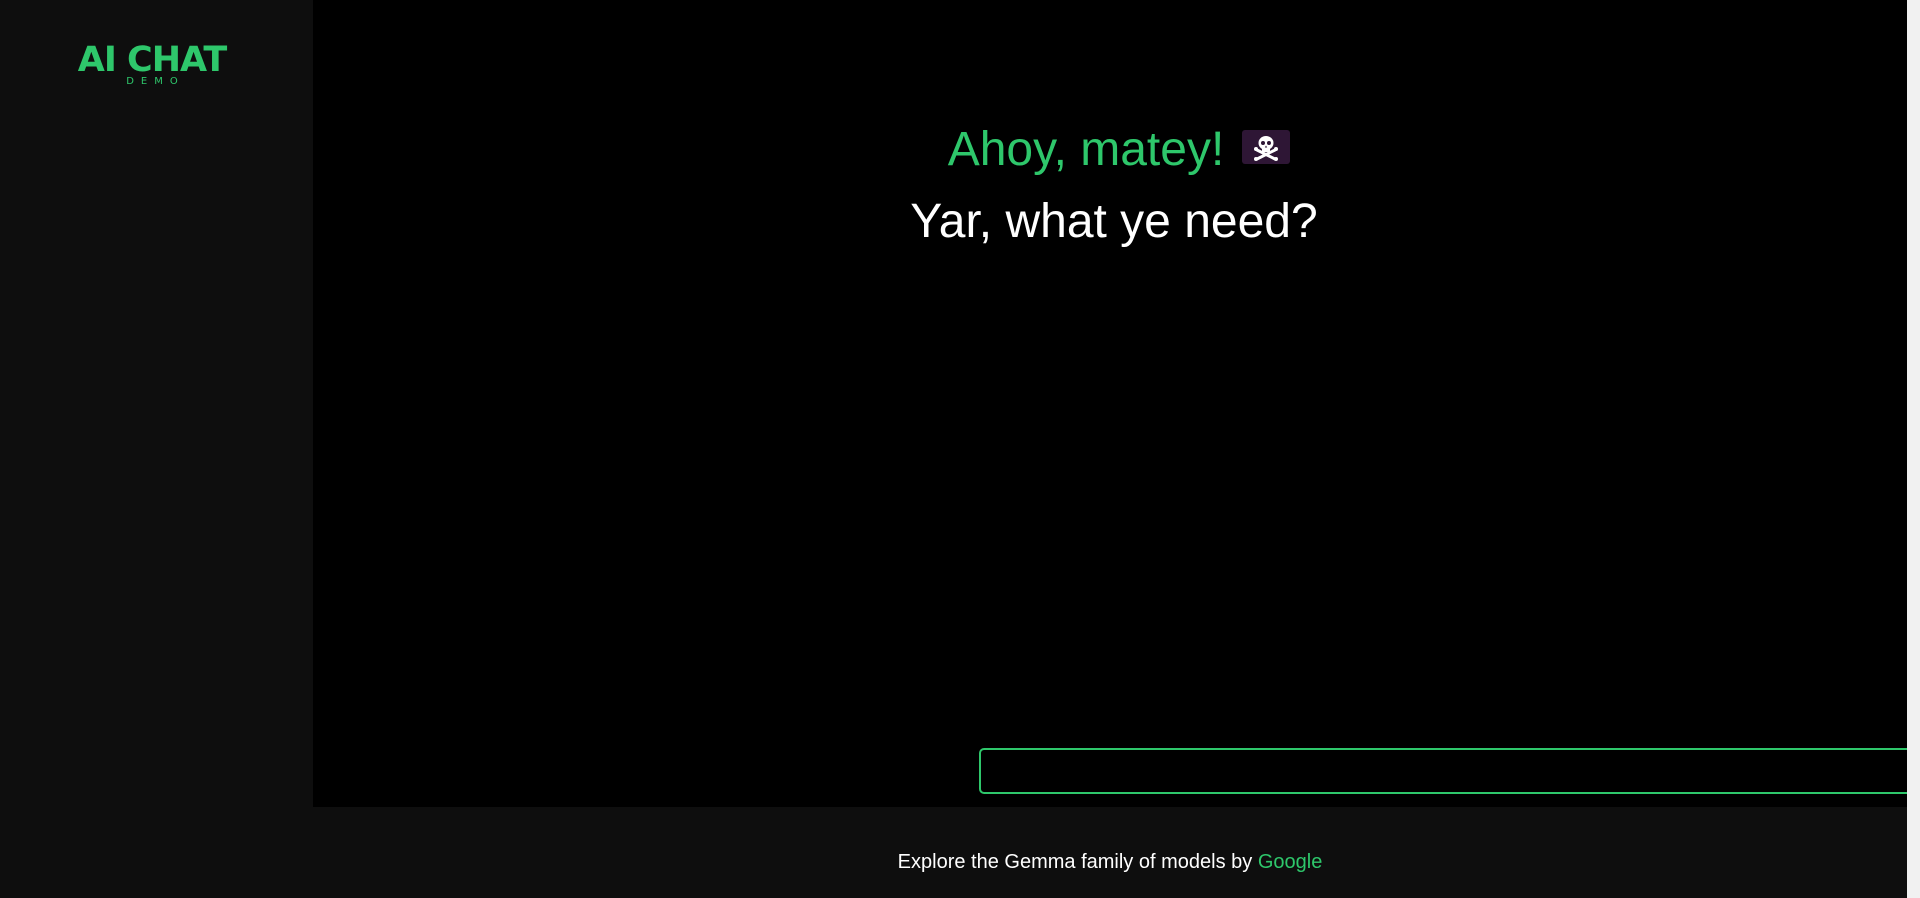  What do you see at coordinates (1110, 184) in the screenshot?
I see `greeting: Ahoy, matey! Yar, what ye need?` at bounding box center [1110, 184].